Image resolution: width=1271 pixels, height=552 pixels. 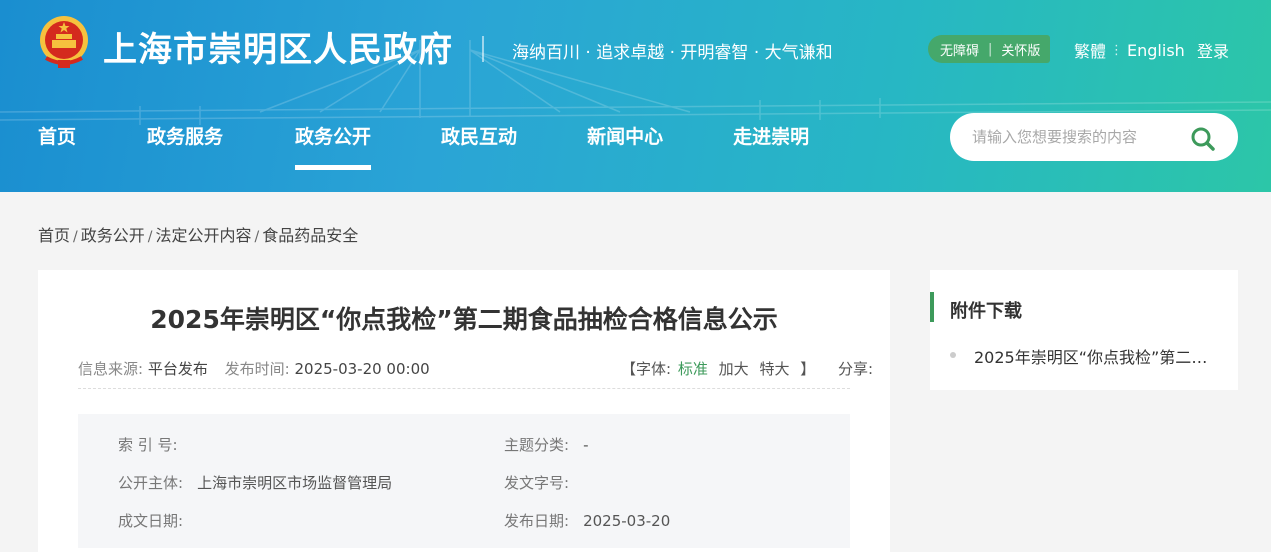 What do you see at coordinates (203, 235) in the screenshot?
I see `breadcrumb-statutory-content: 法定公开内容` at bounding box center [203, 235].